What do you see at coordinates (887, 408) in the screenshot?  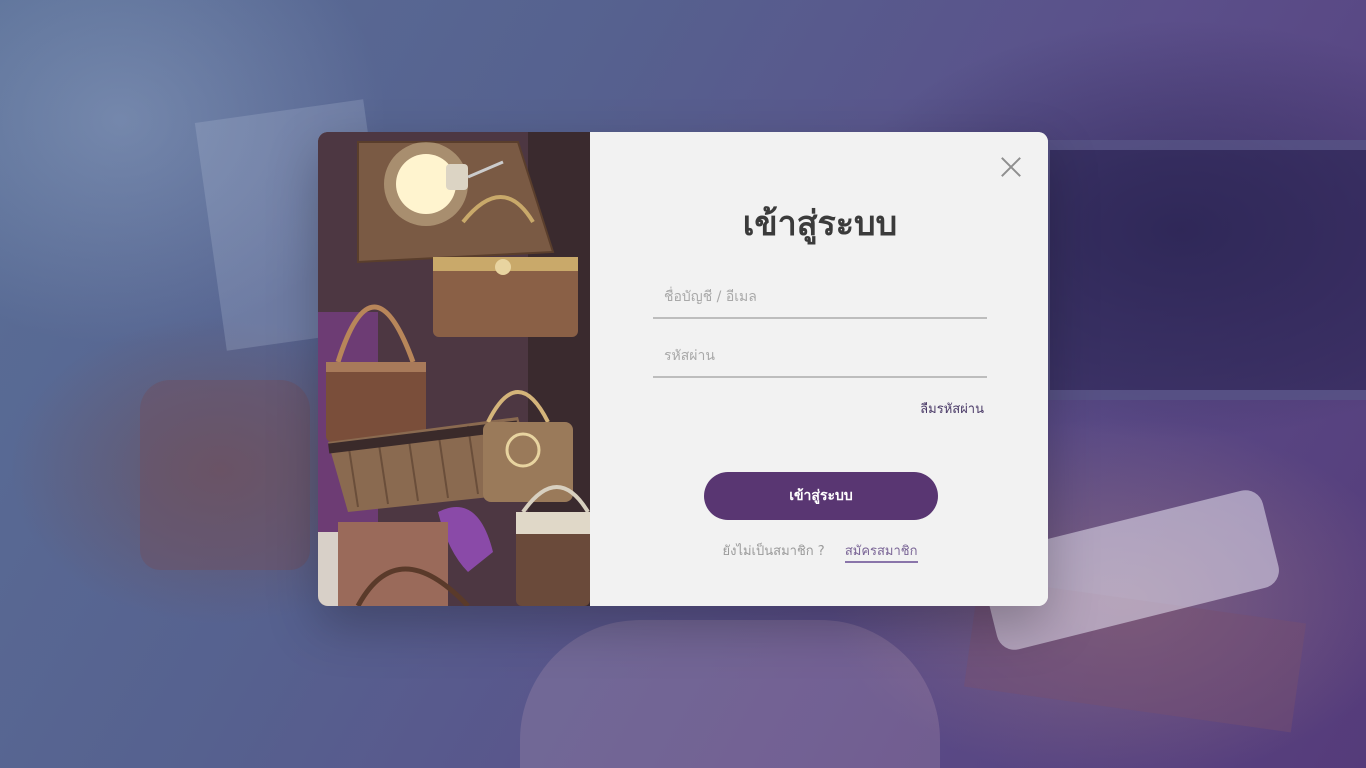 I see `forgot-password-link: ลืมรหัสผ่าน` at bounding box center [887, 408].